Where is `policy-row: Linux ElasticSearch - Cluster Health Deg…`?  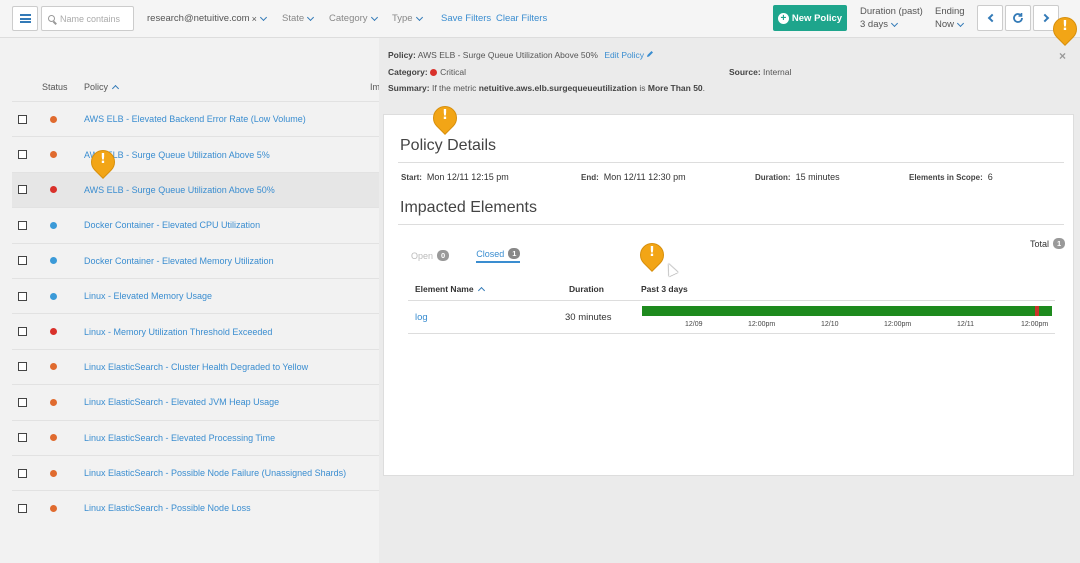
policy-row: Linux ElasticSearch - Cluster Health Deg… is located at coordinates (195, 366).